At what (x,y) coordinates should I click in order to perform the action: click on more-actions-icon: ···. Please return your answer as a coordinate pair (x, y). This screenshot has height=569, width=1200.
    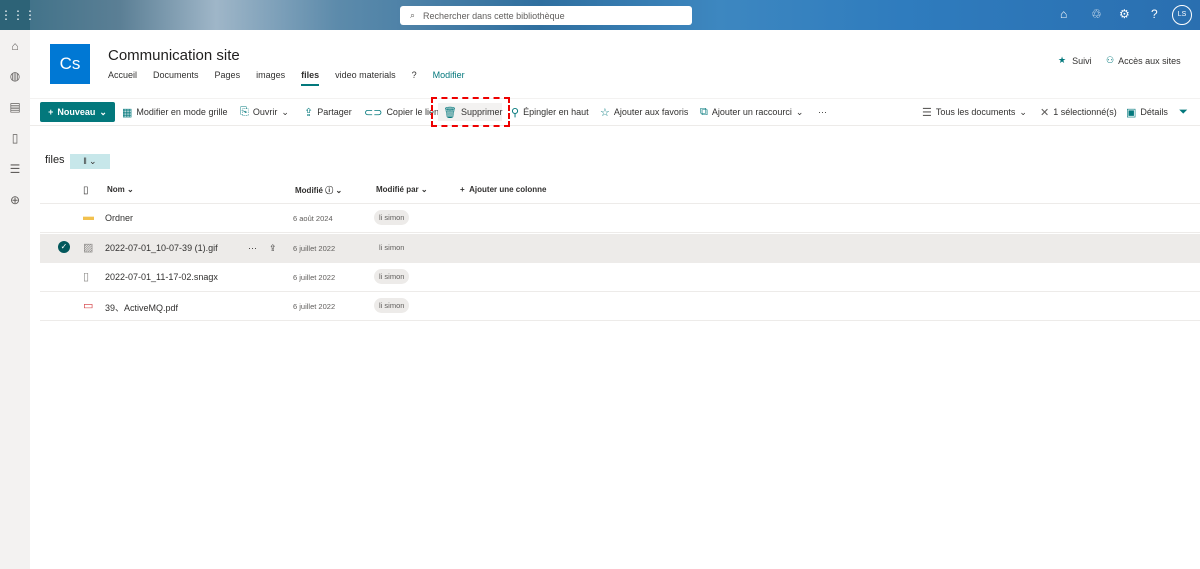
    Looking at the image, I should click on (252, 248).